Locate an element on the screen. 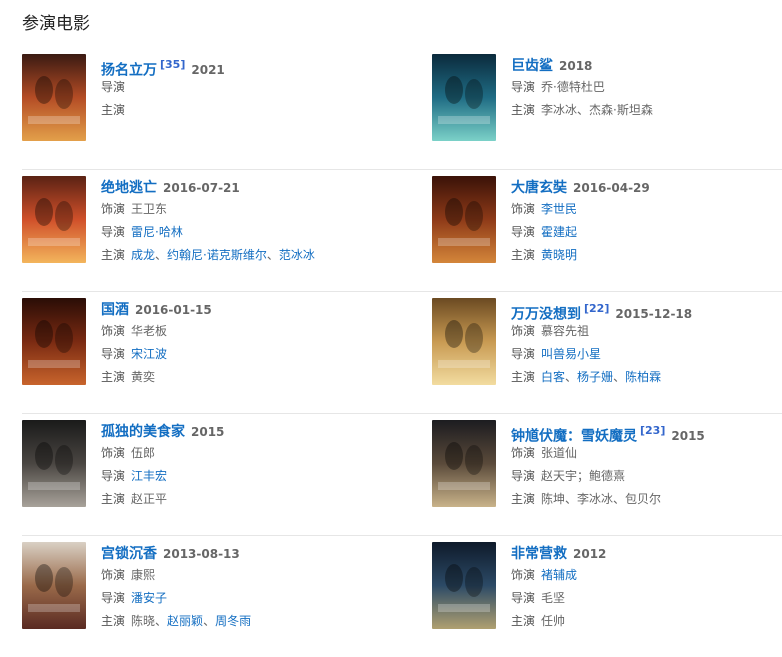 Image resolution: width=782 pixels, height=657 pixels. person-link: 霍建起 is located at coordinates (559, 232).